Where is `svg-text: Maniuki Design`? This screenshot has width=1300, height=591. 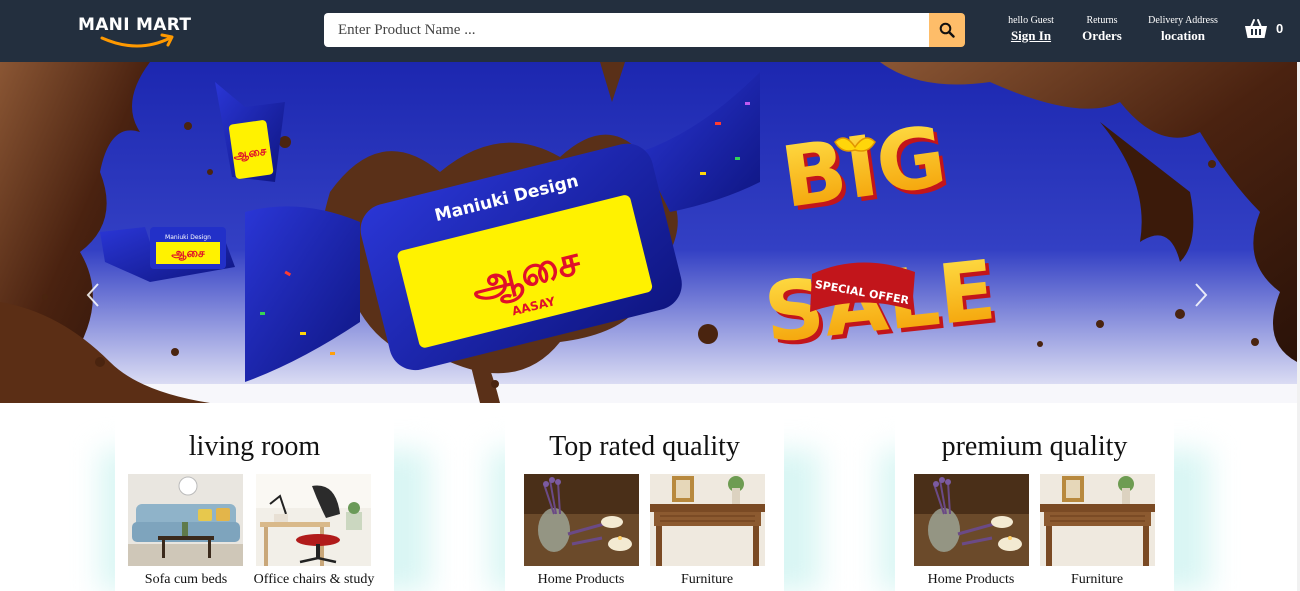 svg-text: Maniuki Design is located at coordinates (188, 237).